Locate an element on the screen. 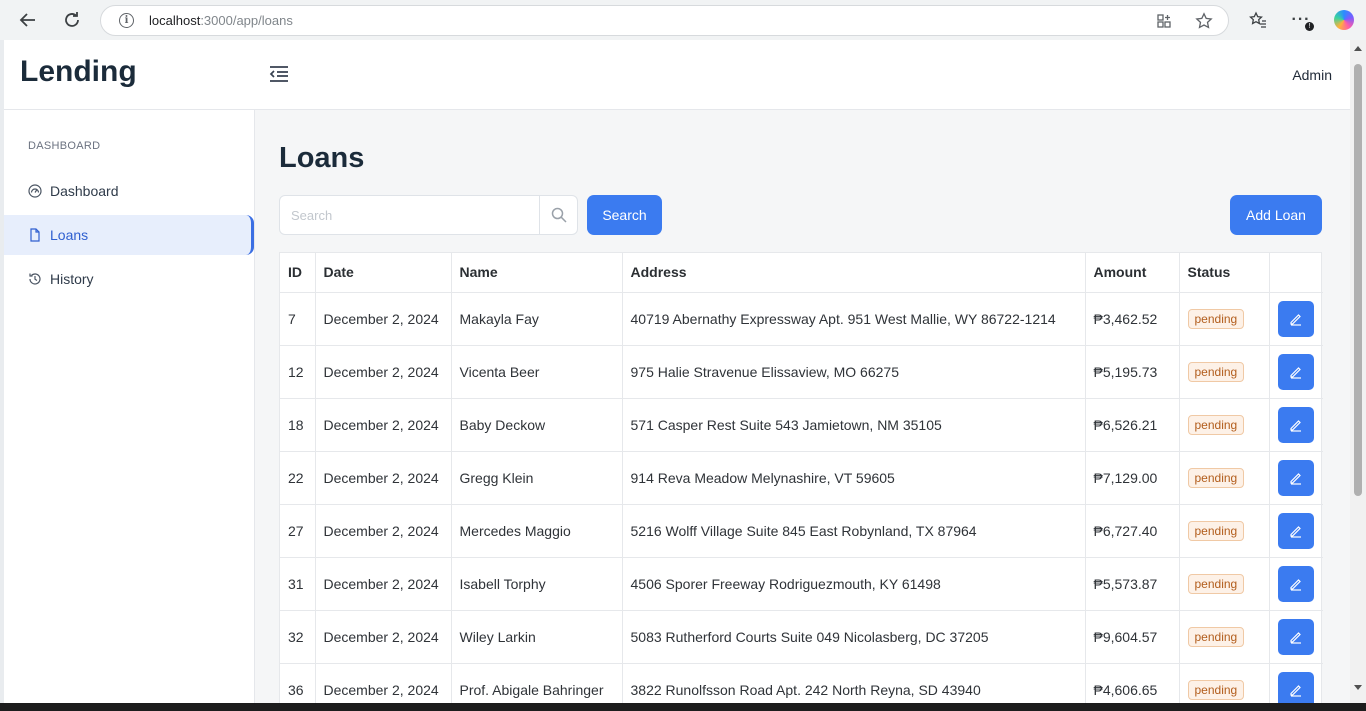 This screenshot has width=1366, height=711. column-header-name: Name is located at coordinates (537, 273).